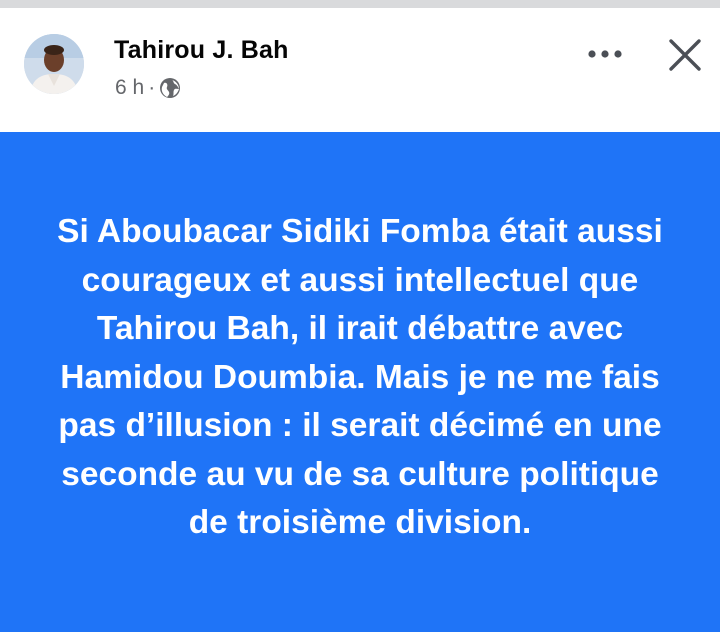 The width and height of the screenshot is (720, 632). I want to click on more-options-icon, so click(605, 54).